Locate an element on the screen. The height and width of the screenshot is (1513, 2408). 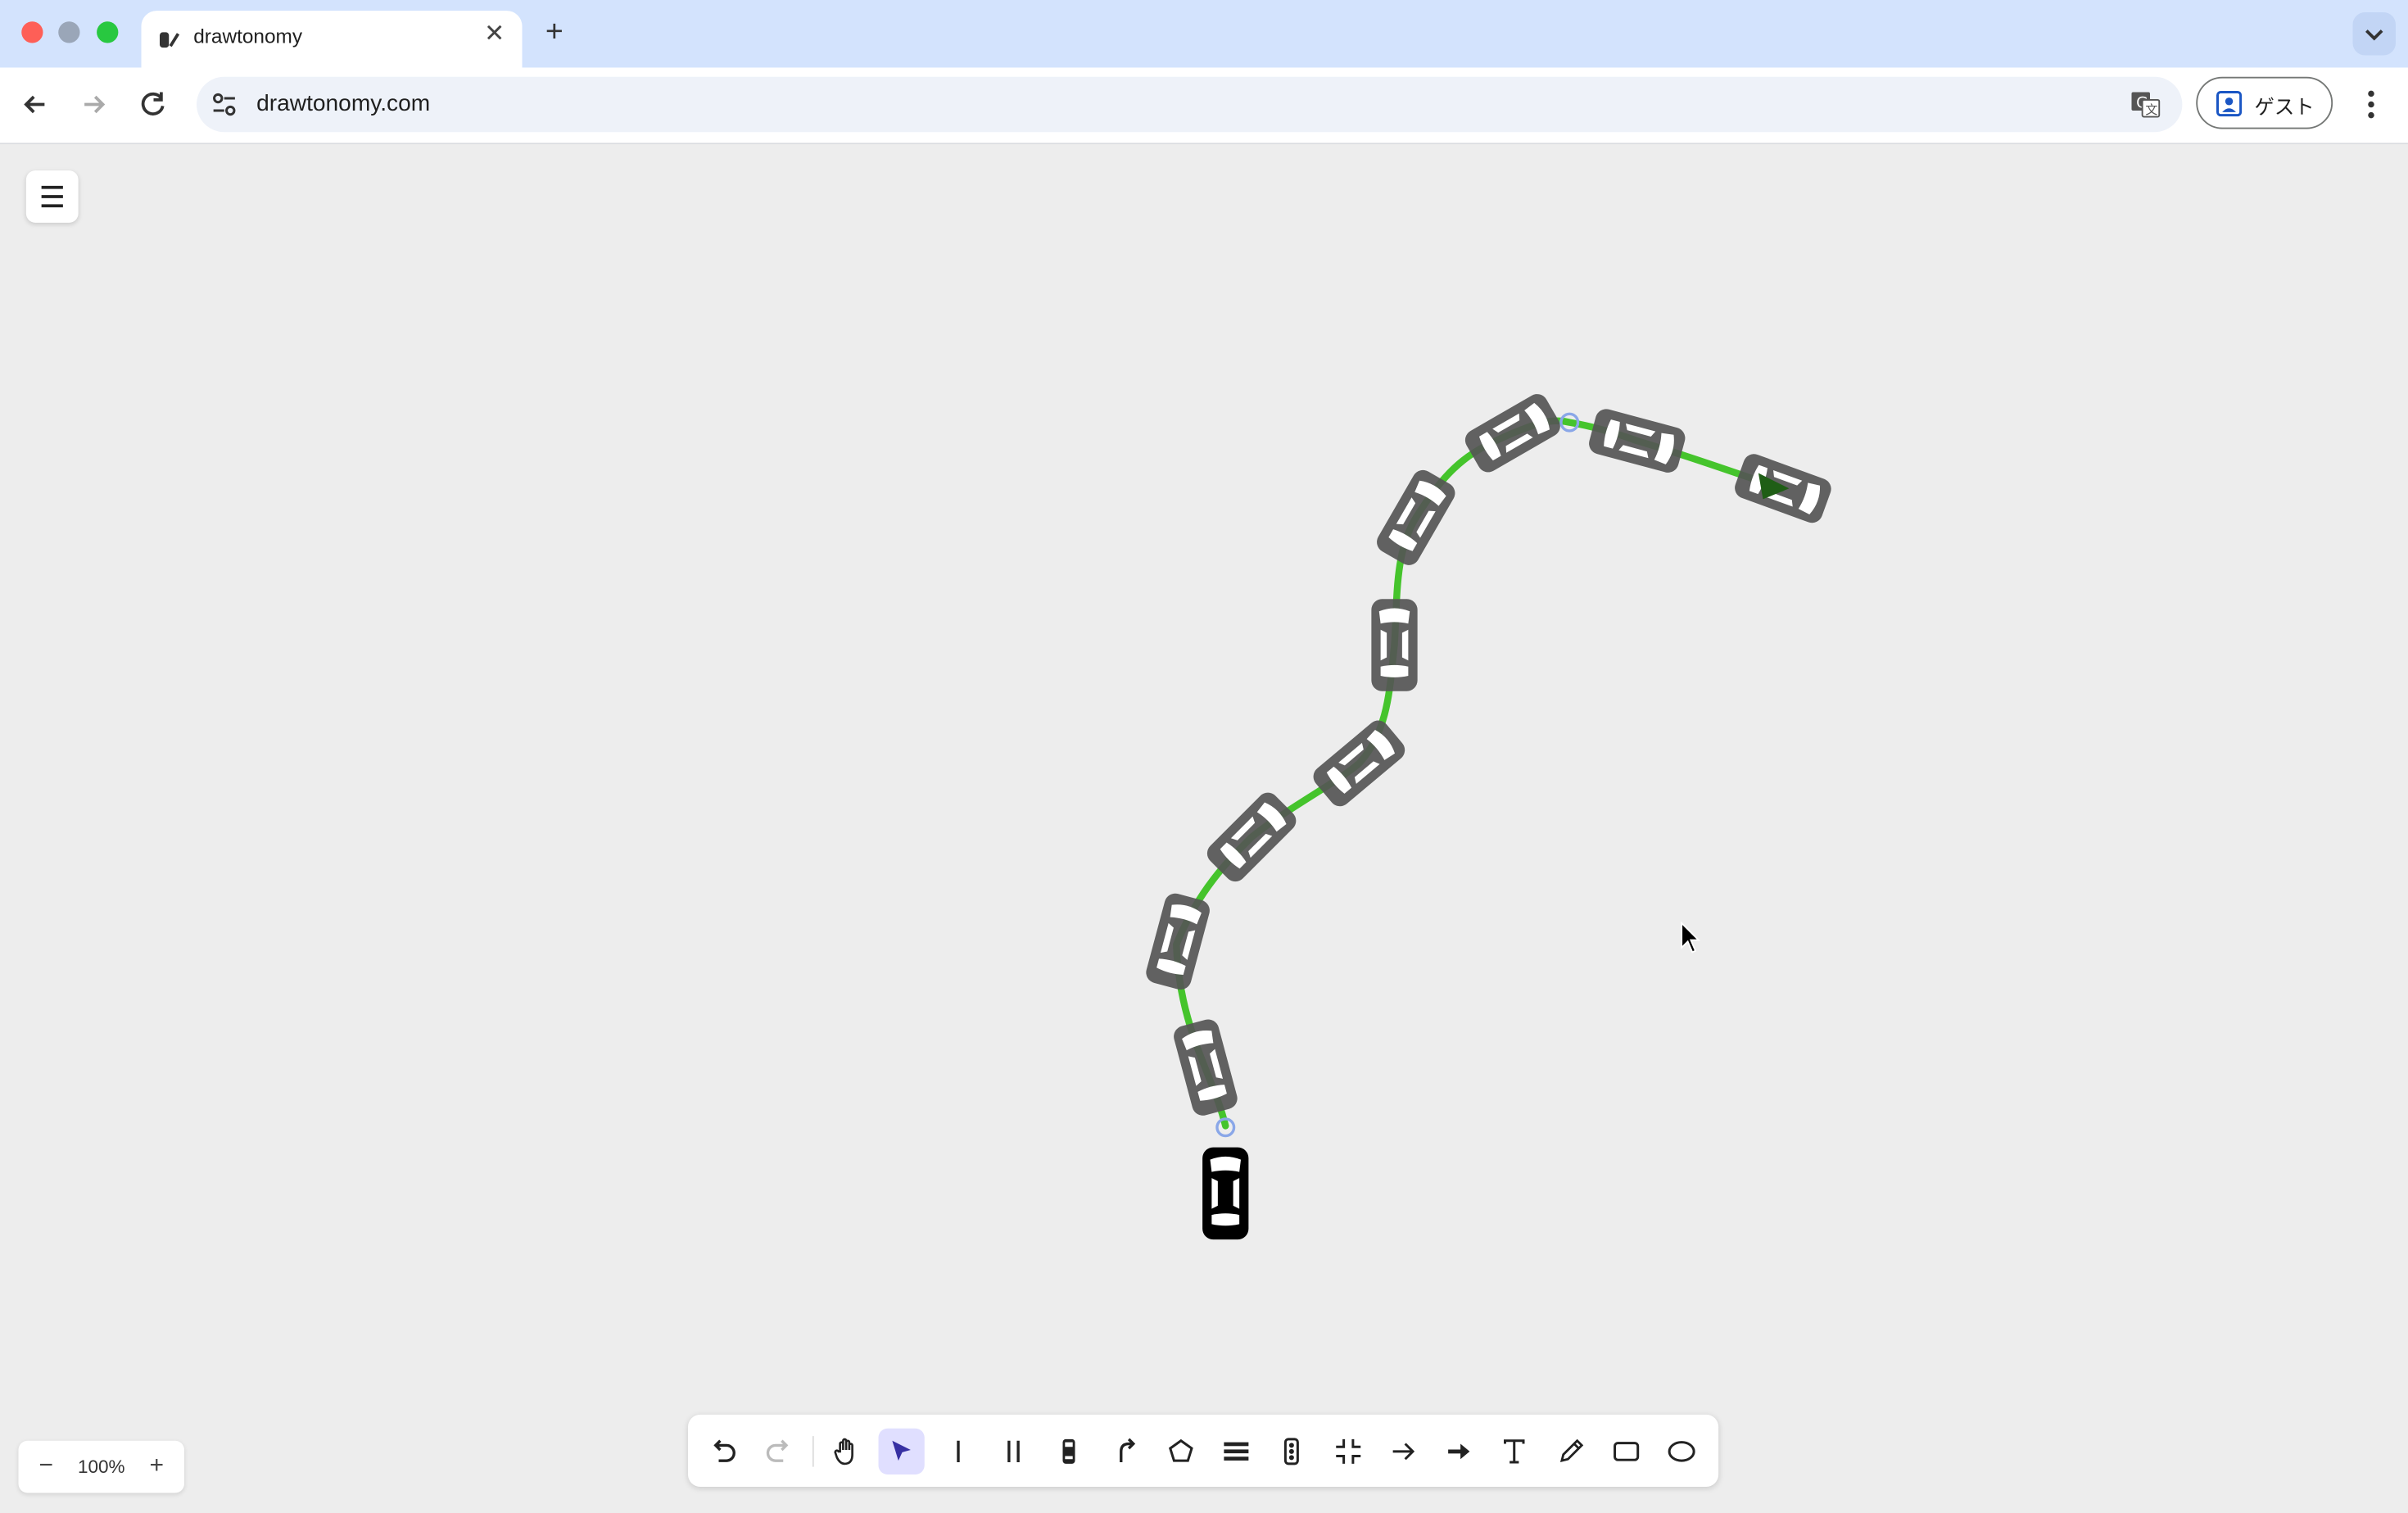
tab-search-button is located at coordinates (2374, 34).